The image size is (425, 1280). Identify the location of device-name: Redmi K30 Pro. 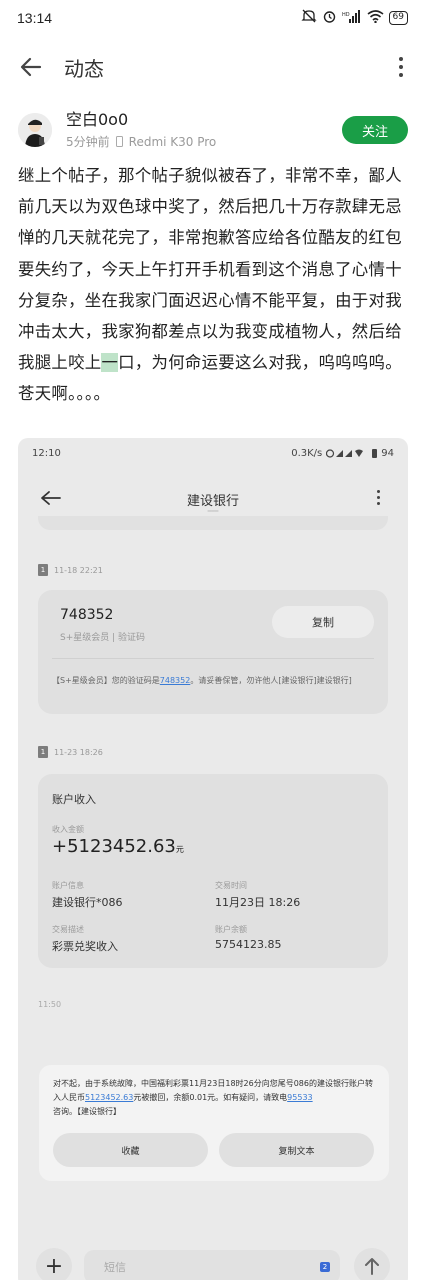
(172, 141).